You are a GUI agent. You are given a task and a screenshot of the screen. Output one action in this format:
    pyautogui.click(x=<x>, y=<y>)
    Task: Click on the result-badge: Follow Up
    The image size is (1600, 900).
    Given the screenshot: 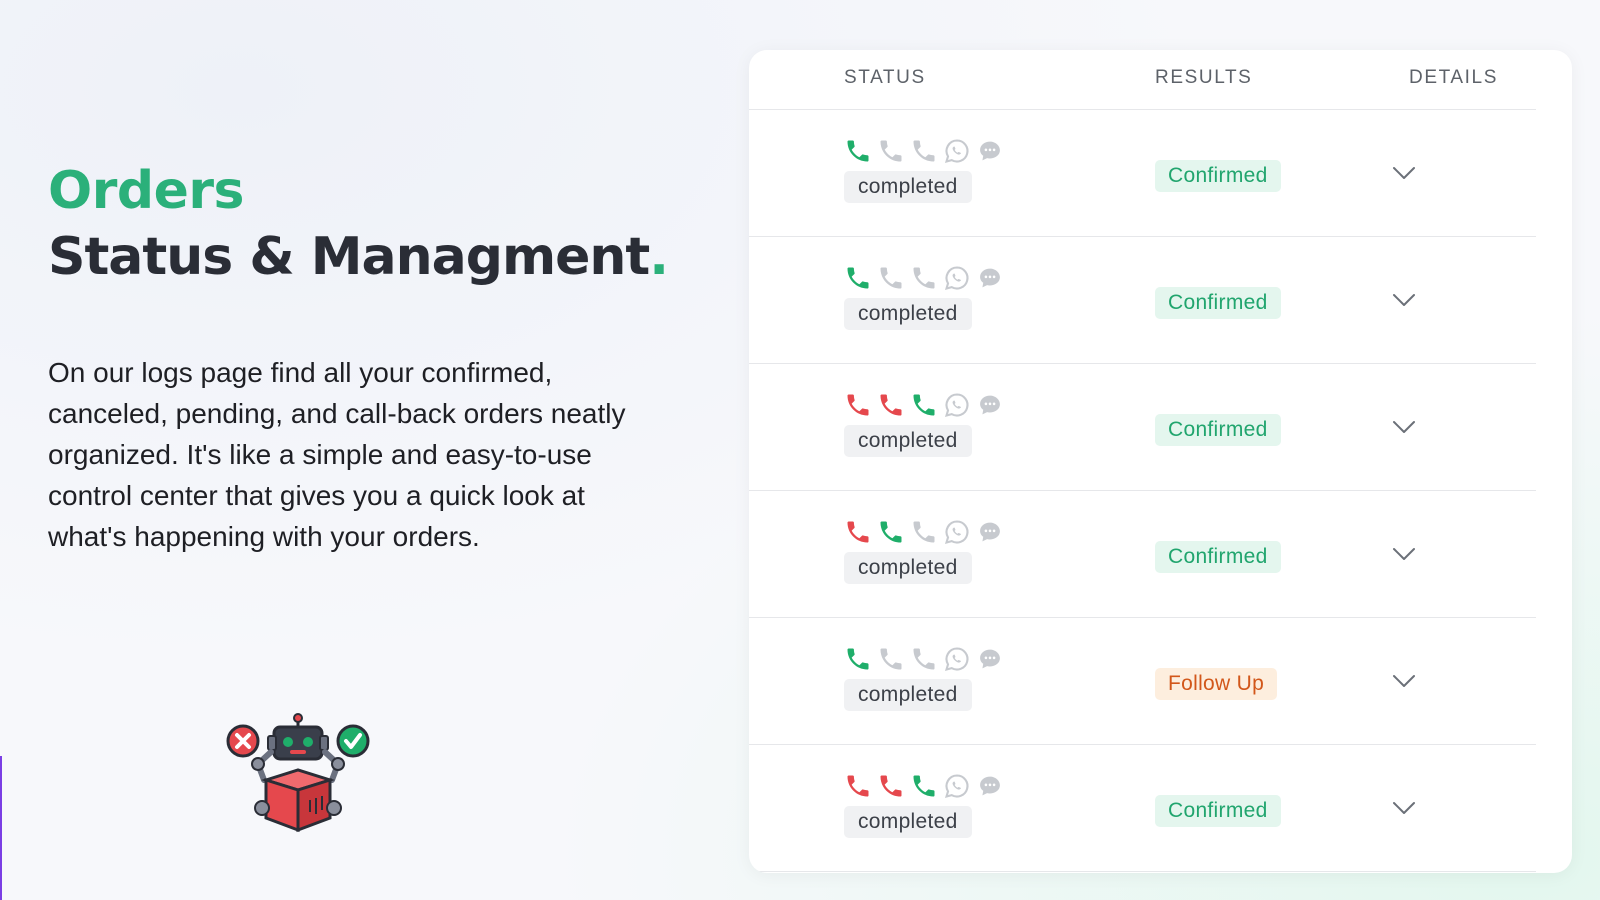 What is the action you would take?
    pyautogui.click(x=1216, y=684)
    